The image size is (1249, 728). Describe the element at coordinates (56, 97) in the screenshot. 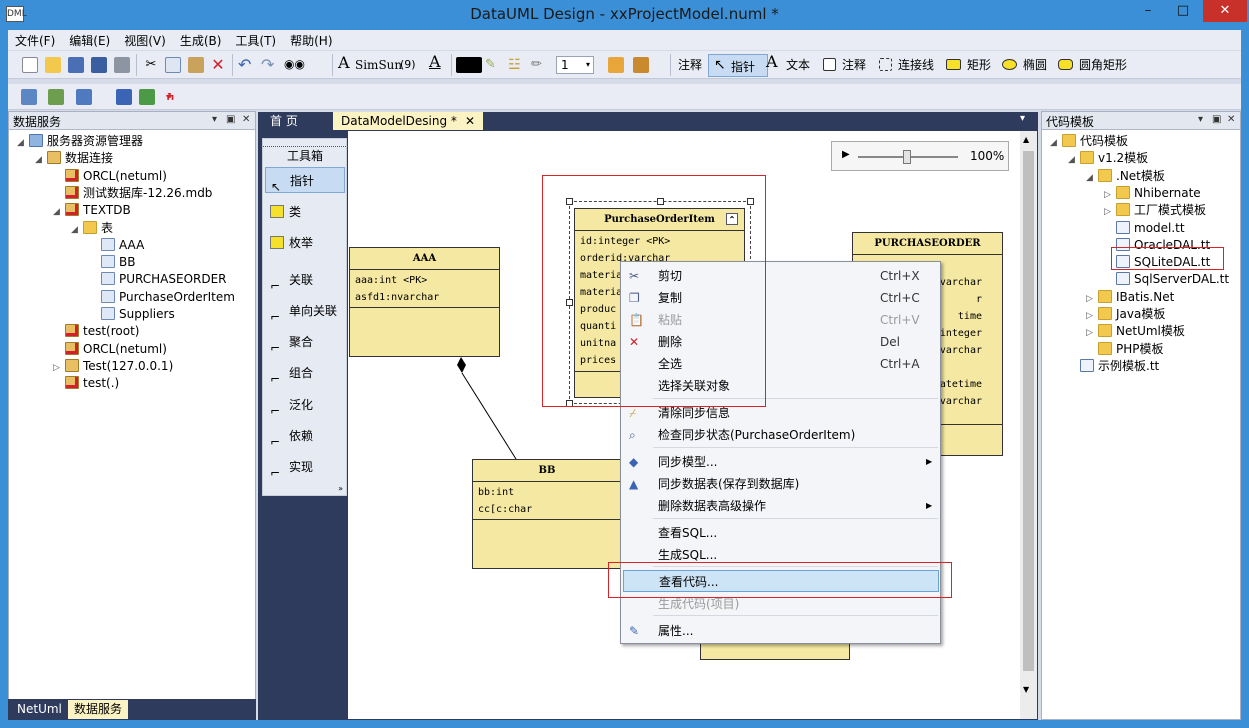

I see `layout-icon` at that location.